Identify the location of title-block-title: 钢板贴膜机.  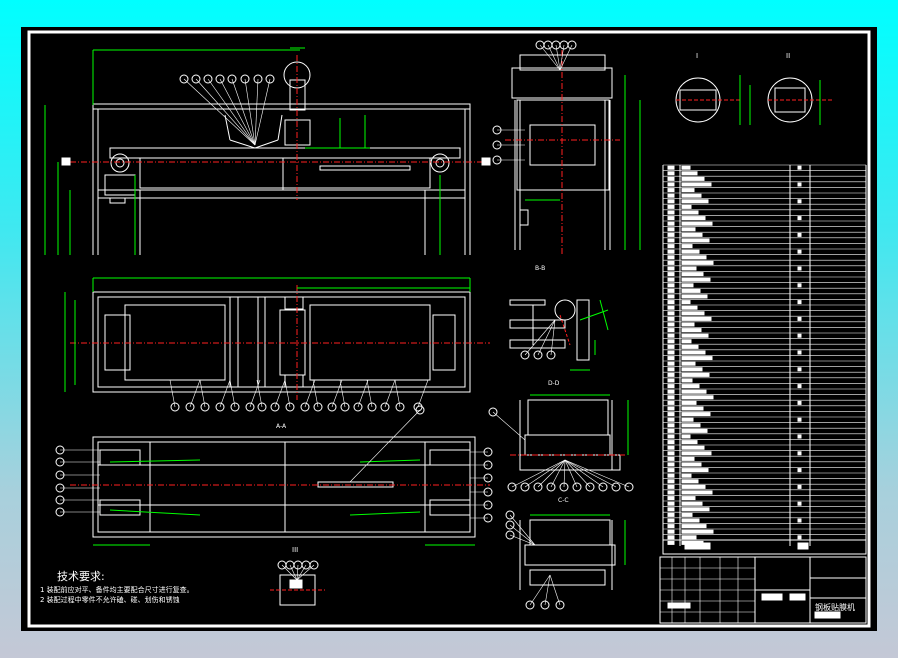
(835, 607).